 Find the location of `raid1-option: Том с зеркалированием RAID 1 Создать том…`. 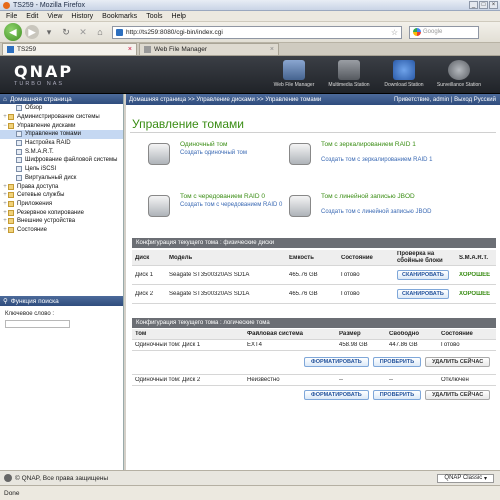

raid1-option: Том с зеркалированием RAID 1 Создать том… is located at coordinates (364, 157).